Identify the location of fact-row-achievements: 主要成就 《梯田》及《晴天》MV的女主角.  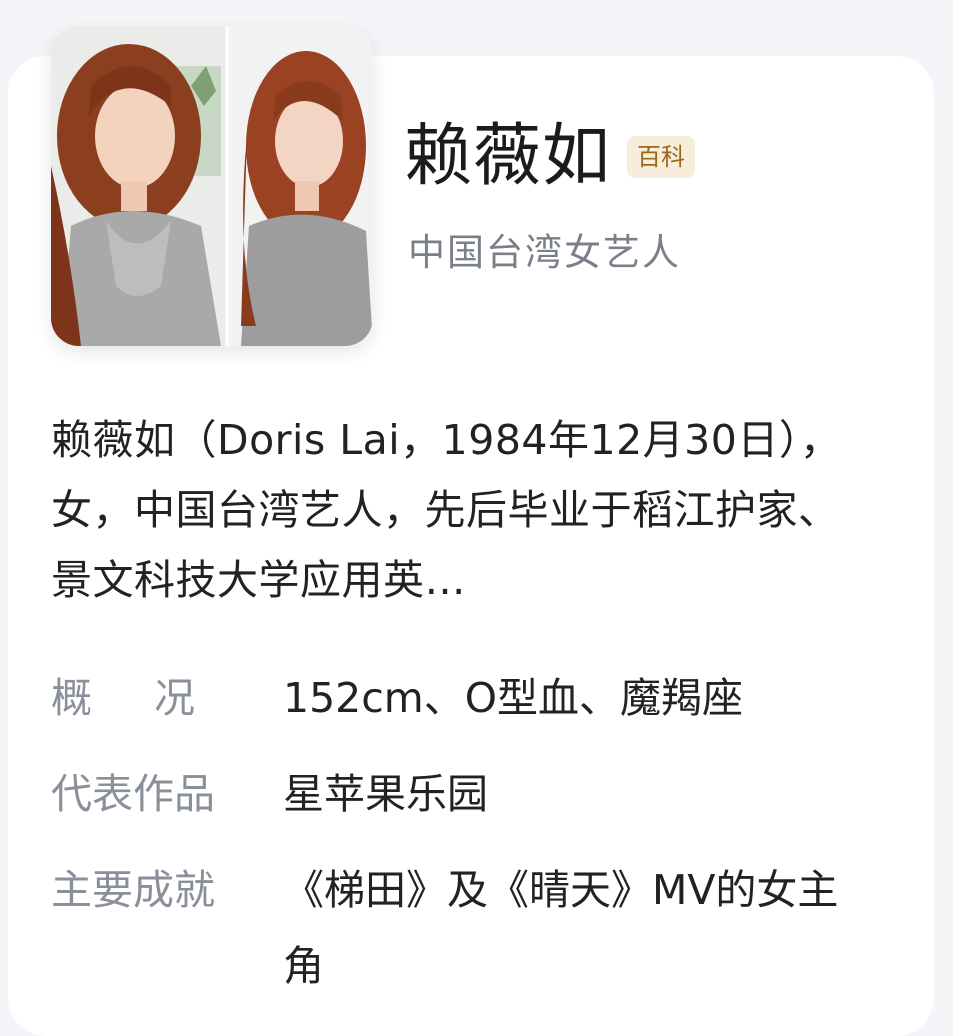
(481, 928).